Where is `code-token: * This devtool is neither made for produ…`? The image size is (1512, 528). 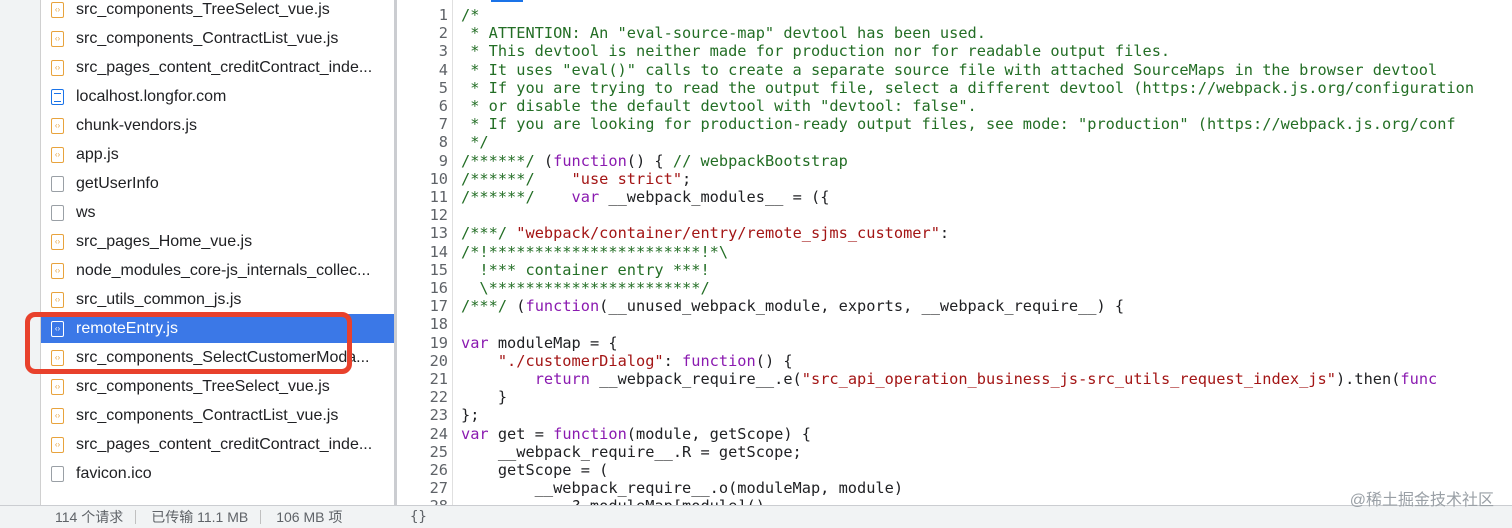
code-token: * This devtool is neither made for produ… is located at coordinates (816, 51).